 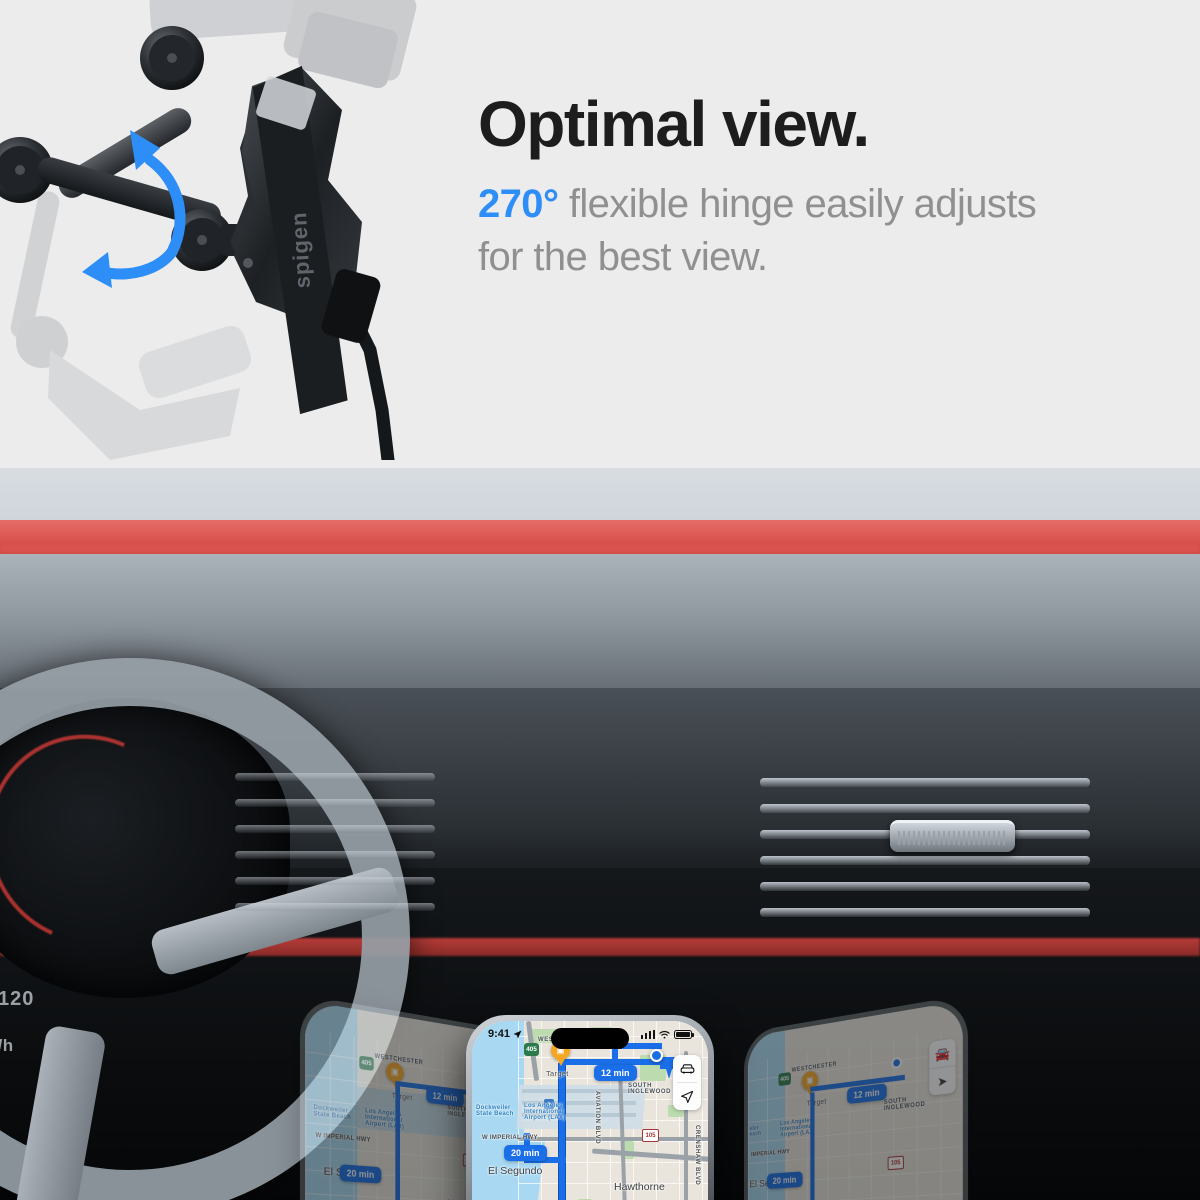 I want to click on product-illustration-mount: spigen, so click(x=208, y=230).